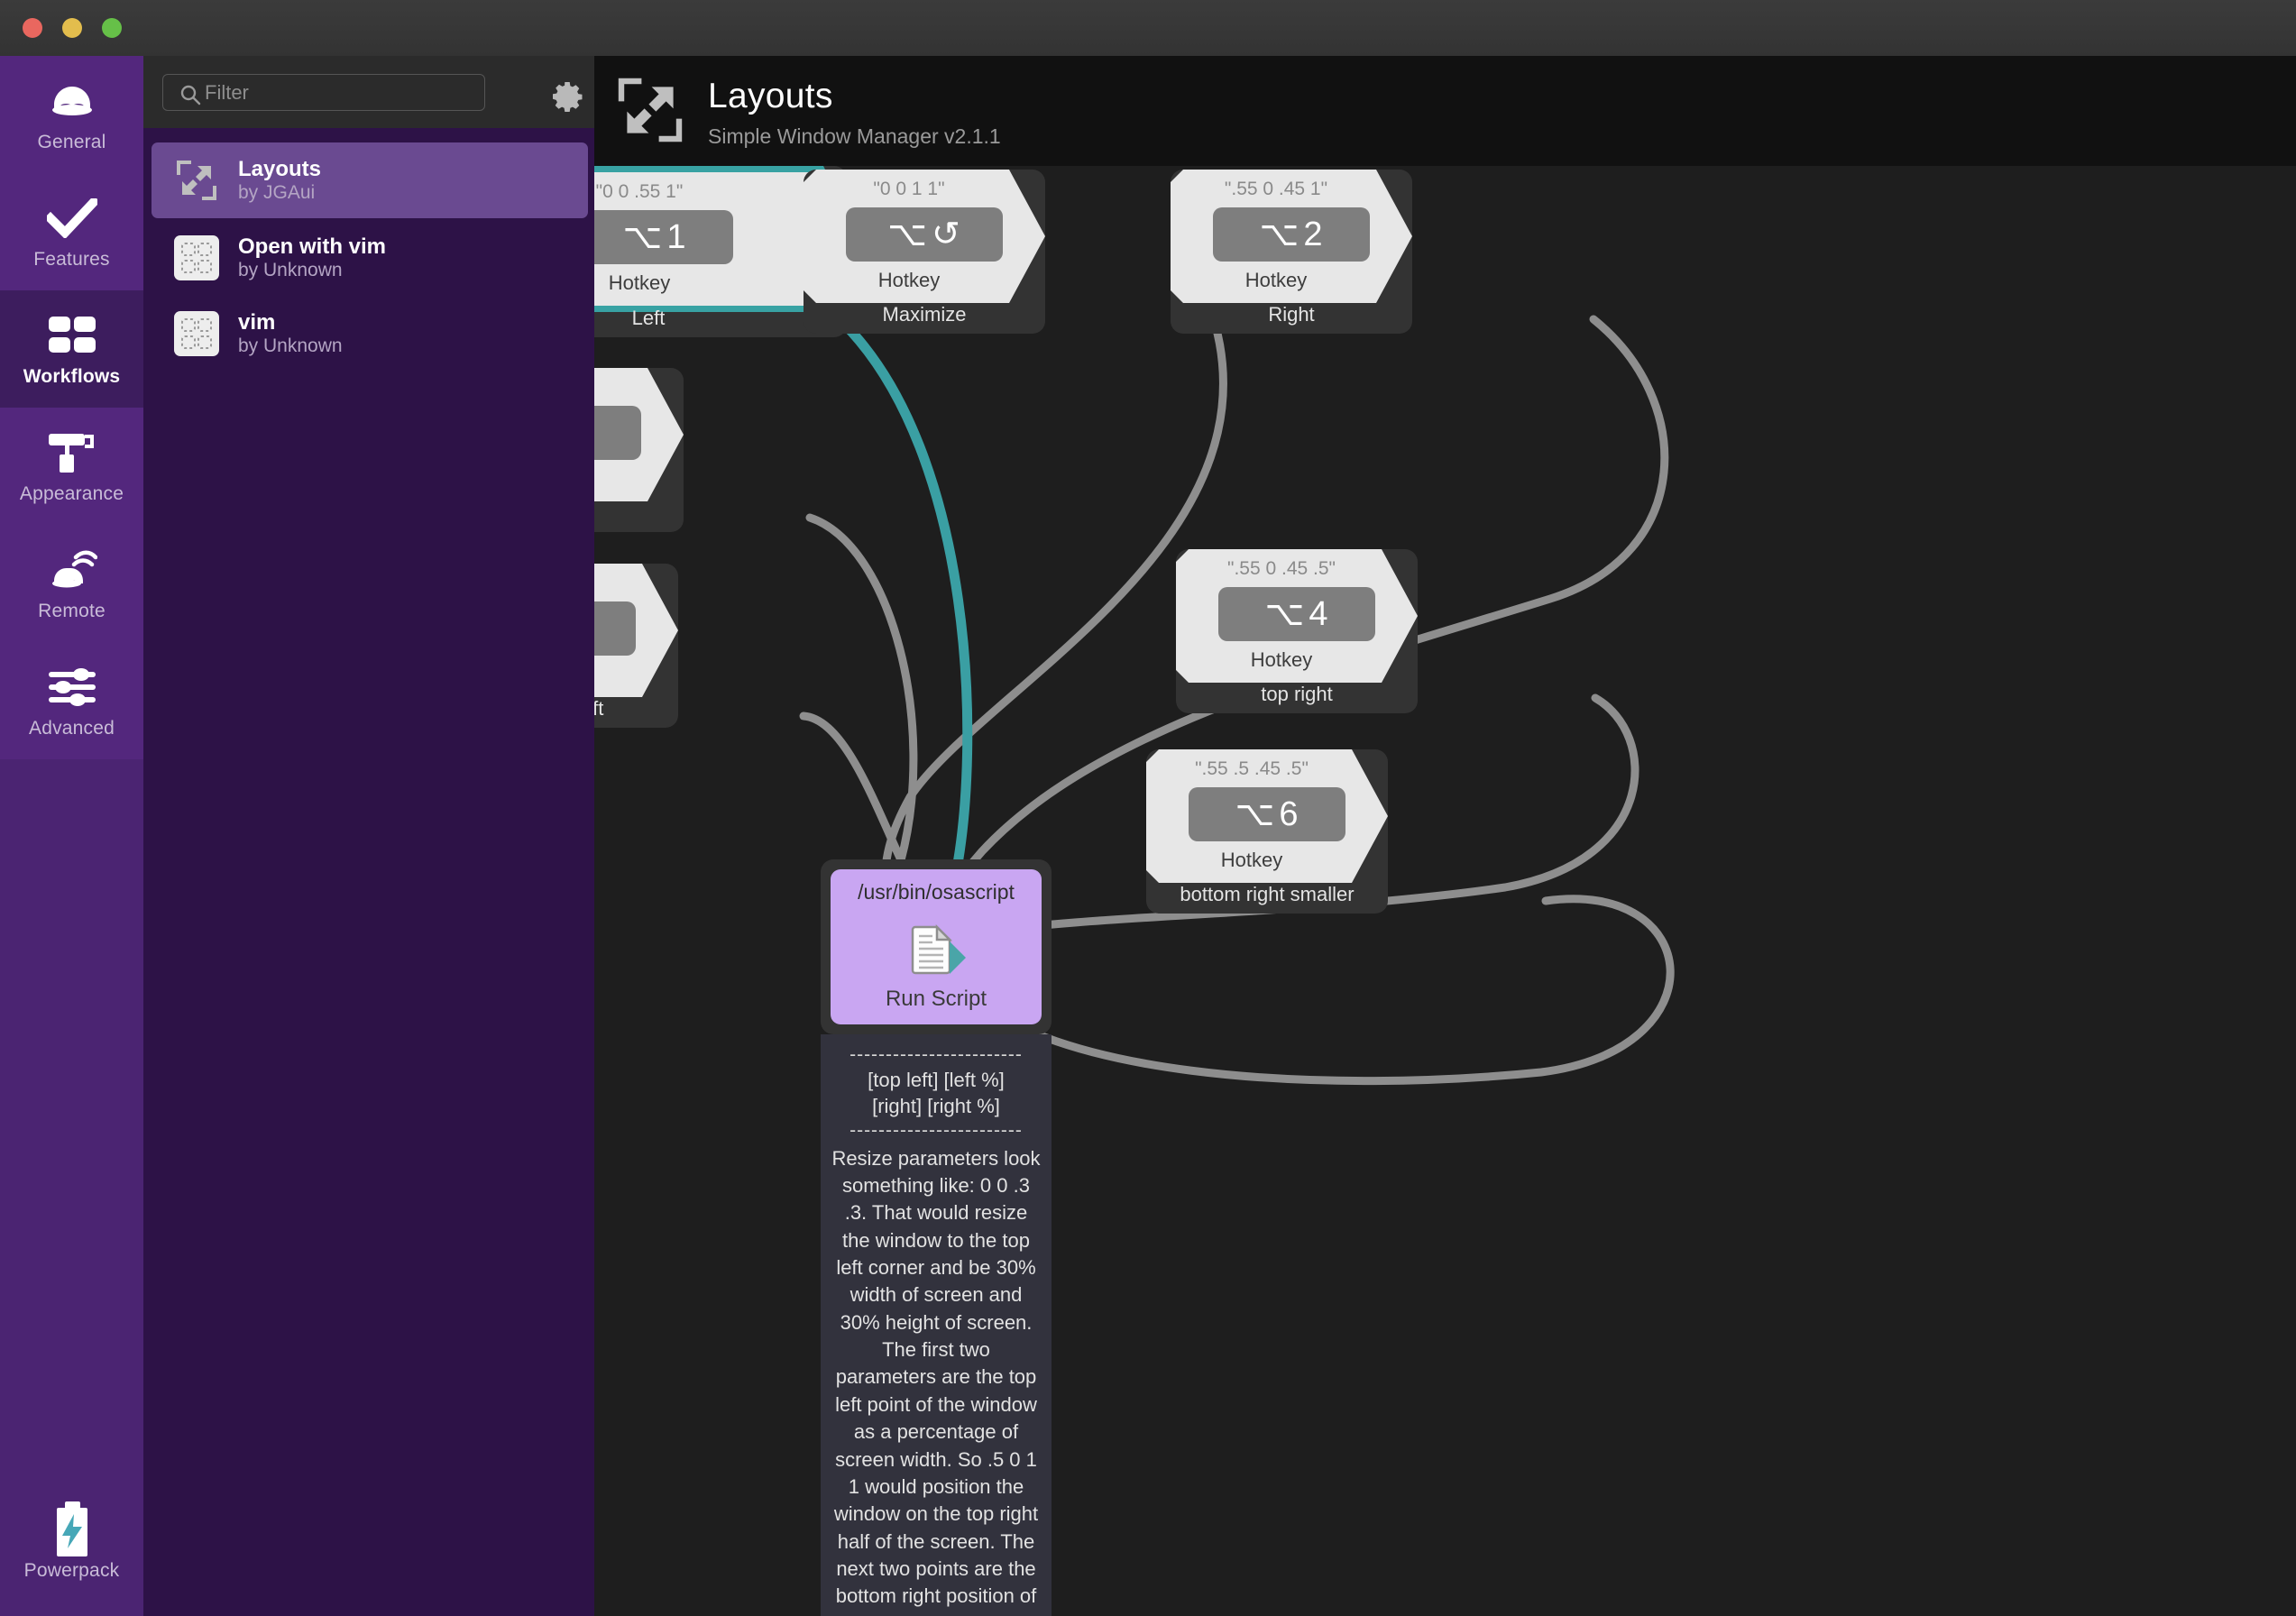 Image resolution: width=2296 pixels, height=1616 pixels. I want to click on workflow-row-open-with-vim: Open with vim by Unknown, so click(370, 258).